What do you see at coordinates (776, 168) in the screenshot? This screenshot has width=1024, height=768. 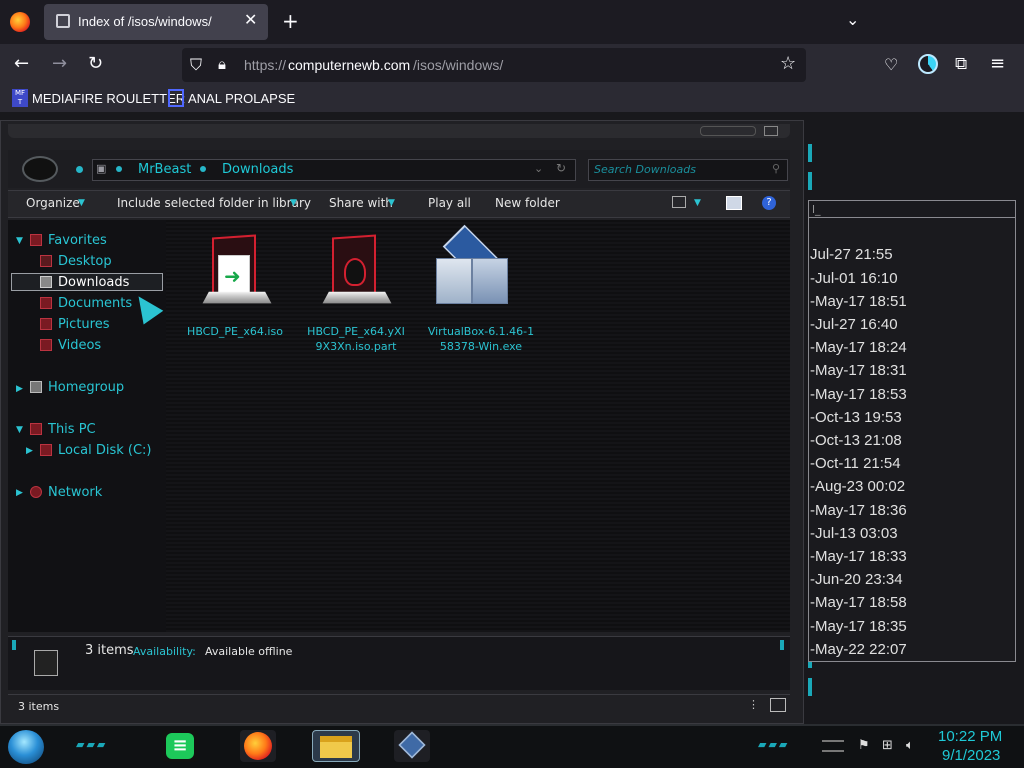 I see `search-icon: ⚲` at bounding box center [776, 168].